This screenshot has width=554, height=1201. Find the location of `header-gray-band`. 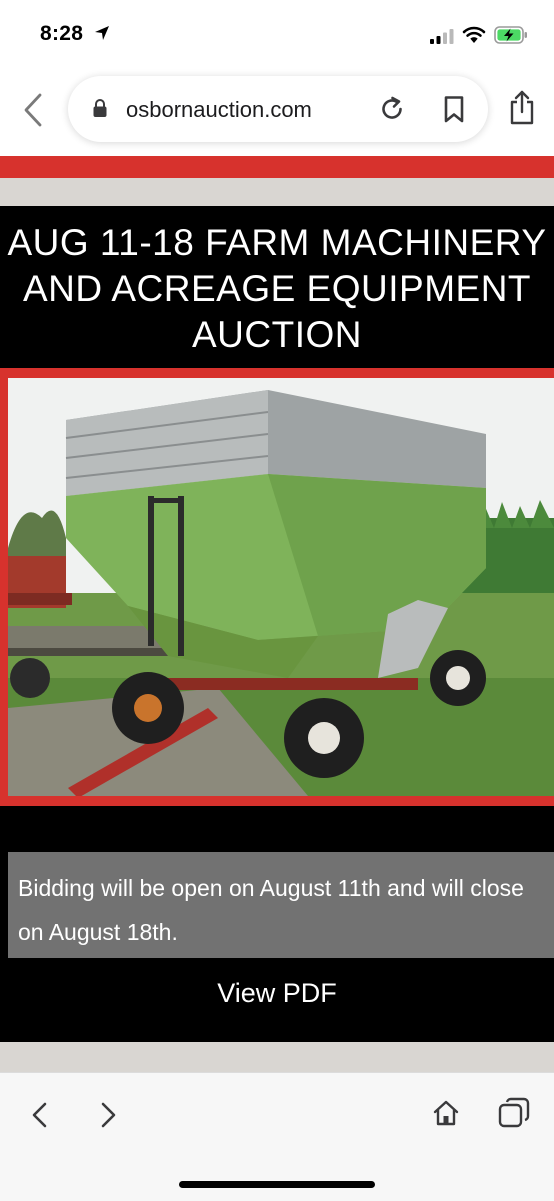

header-gray-band is located at coordinates (277, 192).